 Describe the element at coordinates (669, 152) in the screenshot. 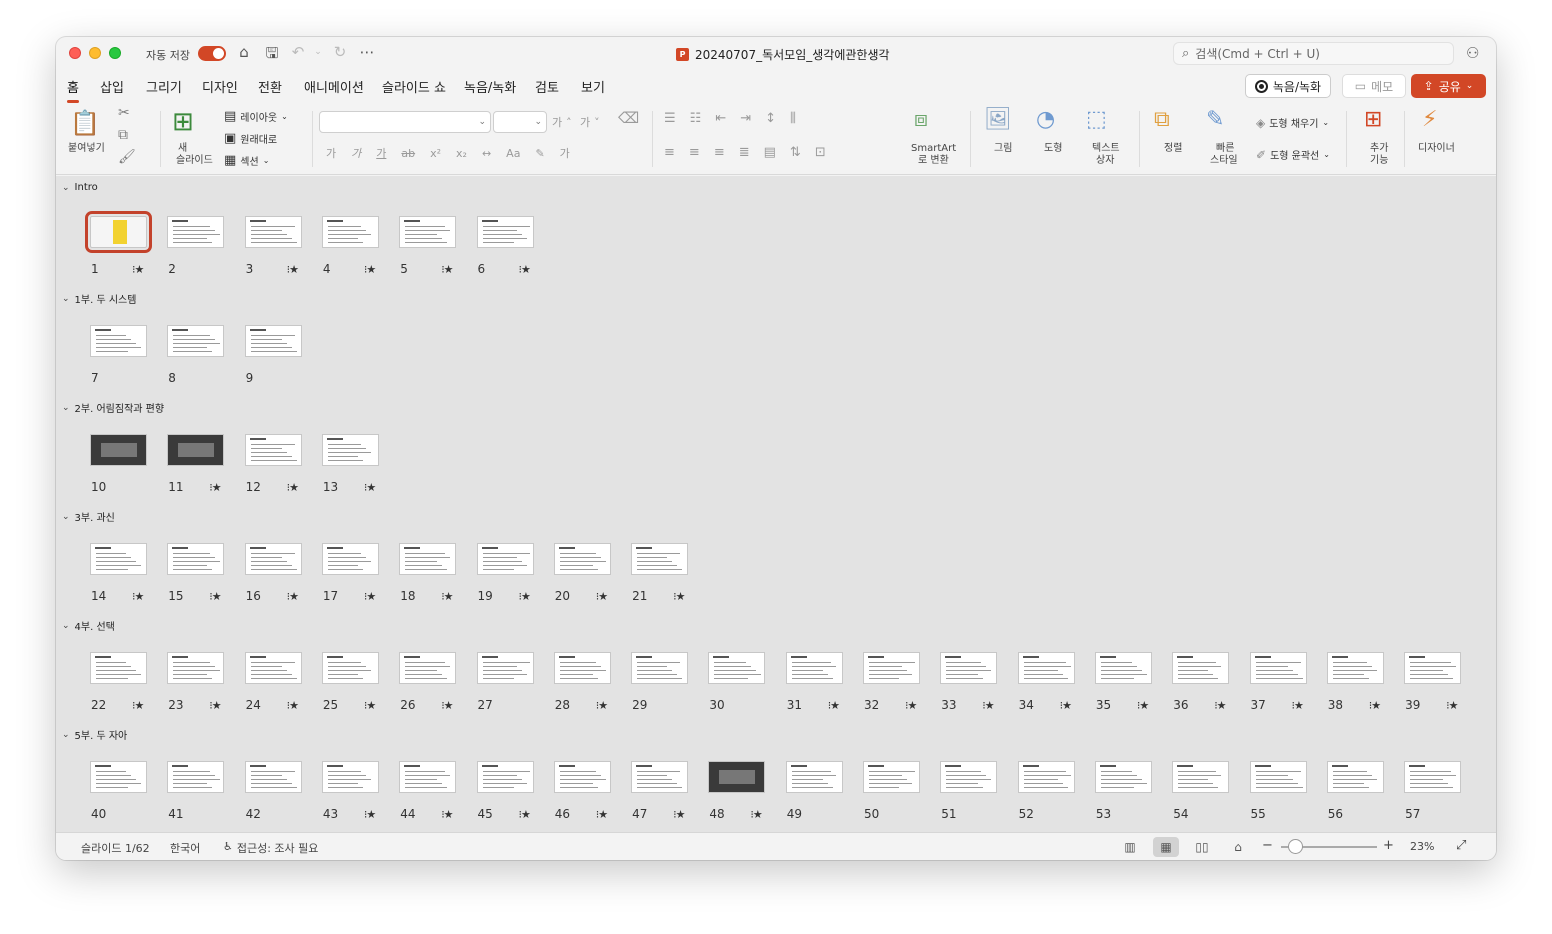

I see `align-left-icon: ≡` at that location.